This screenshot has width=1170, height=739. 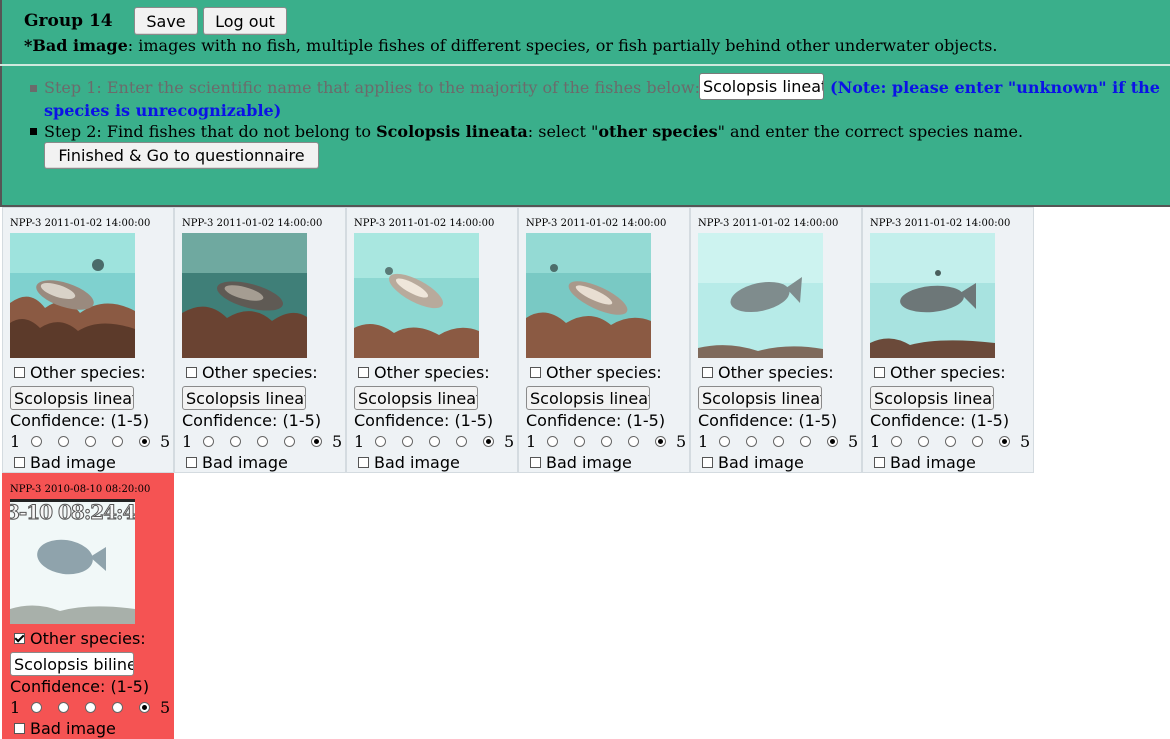 What do you see at coordinates (658, 131) in the screenshot?
I see `step2-option: other species` at bounding box center [658, 131].